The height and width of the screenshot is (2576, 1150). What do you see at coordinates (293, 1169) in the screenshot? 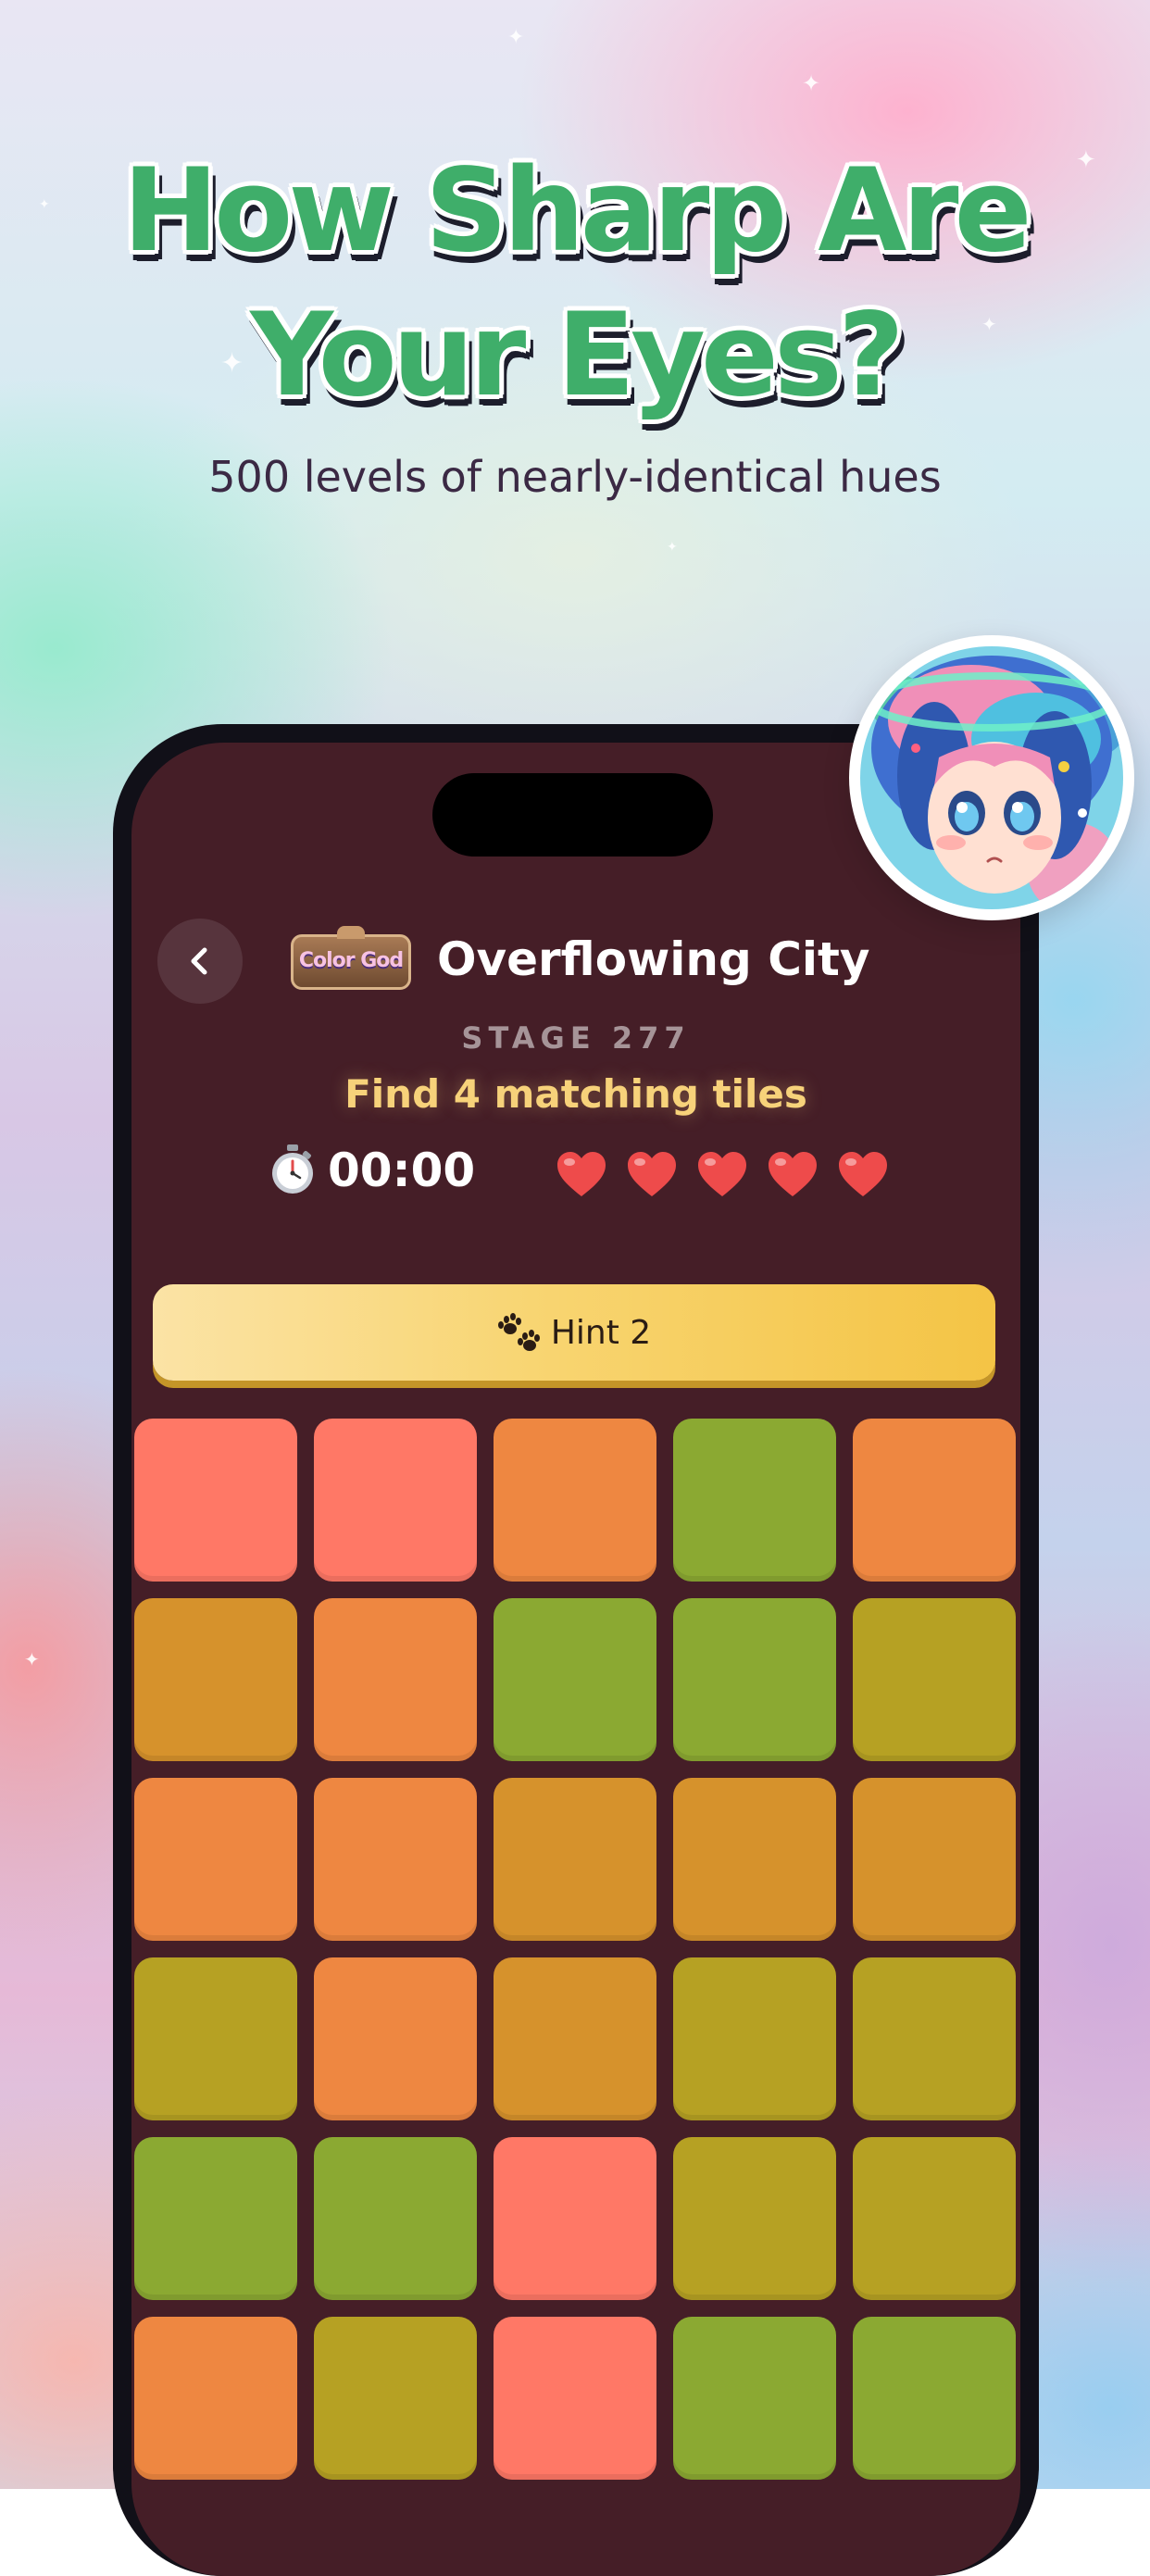
I see `stopwatch-icon` at bounding box center [293, 1169].